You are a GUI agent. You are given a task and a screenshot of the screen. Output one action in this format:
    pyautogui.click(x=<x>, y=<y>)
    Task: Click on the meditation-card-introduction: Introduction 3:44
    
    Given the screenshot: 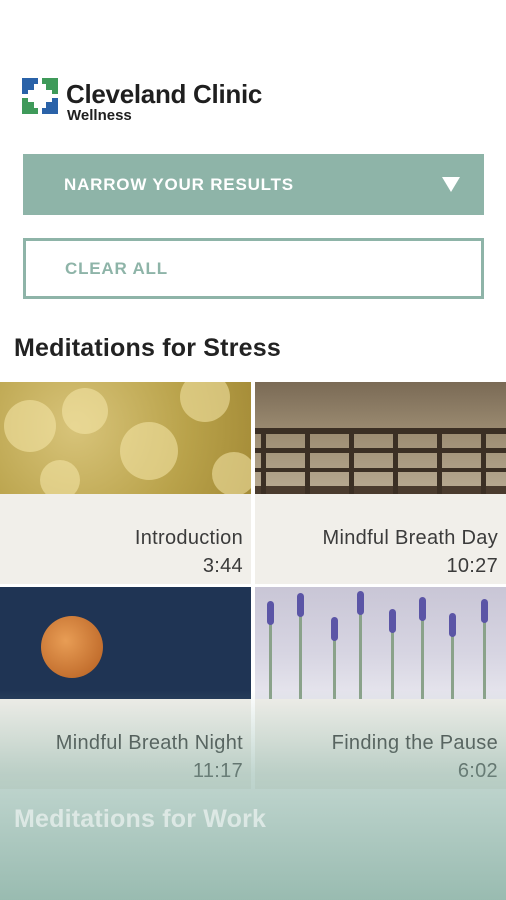 What is the action you would take?
    pyautogui.click(x=125, y=483)
    